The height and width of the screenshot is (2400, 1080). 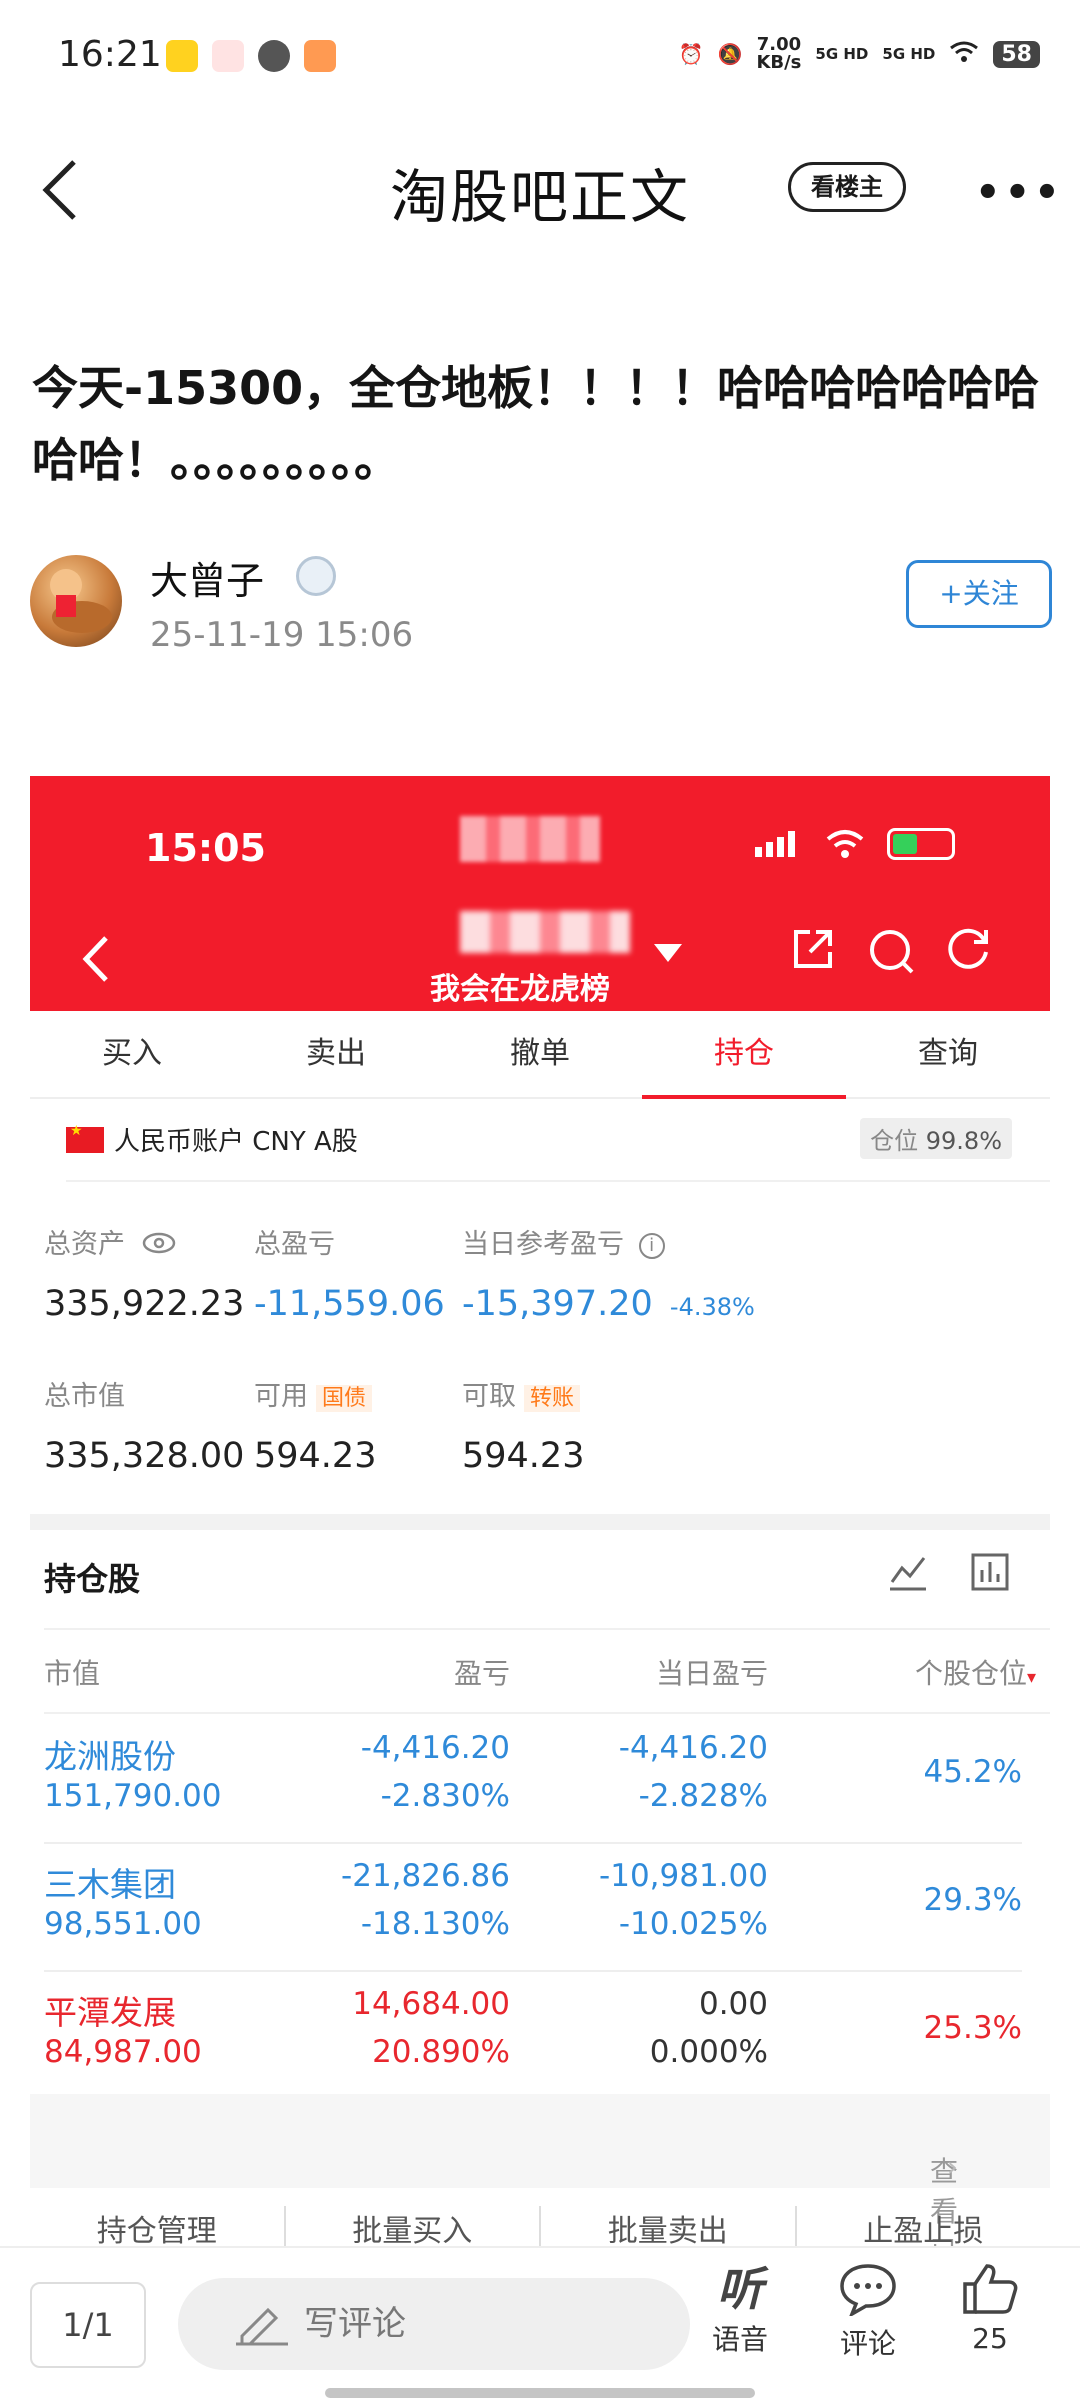 I want to click on stock-daily-pl: 0.00, so click(x=733, y=2004).